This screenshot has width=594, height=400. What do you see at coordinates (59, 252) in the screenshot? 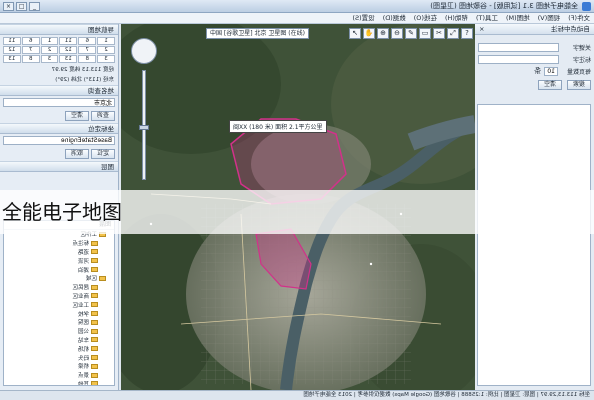
I see `layer-tree-item: 道路` at bounding box center [59, 252].